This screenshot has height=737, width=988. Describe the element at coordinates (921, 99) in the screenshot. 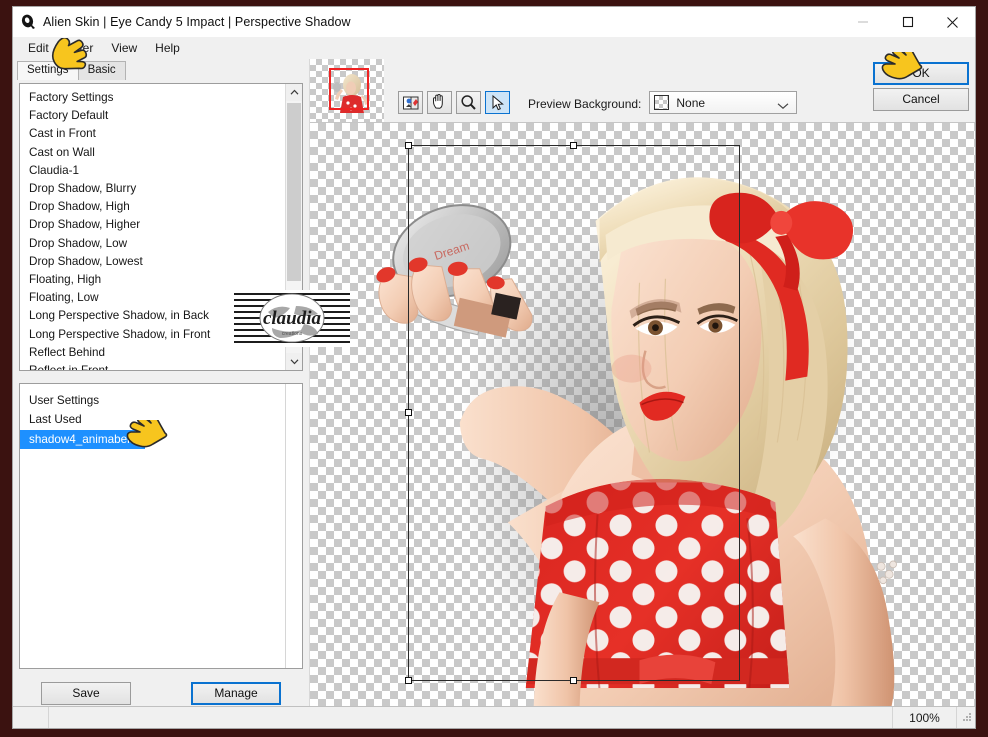

I see `cancel-button: Cancel` at that location.